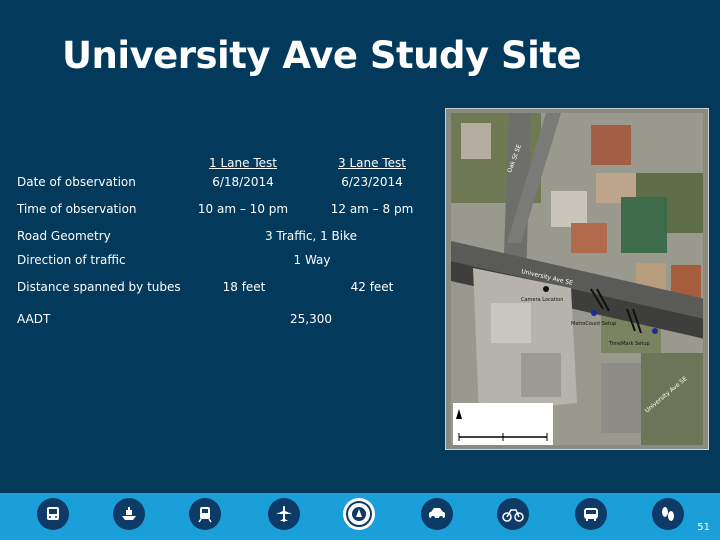 This screenshot has width=720, height=540. What do you see at coordinates (703, 527) in the screenshot?
I see `page-number: 51` at bounding box center [703, 527].